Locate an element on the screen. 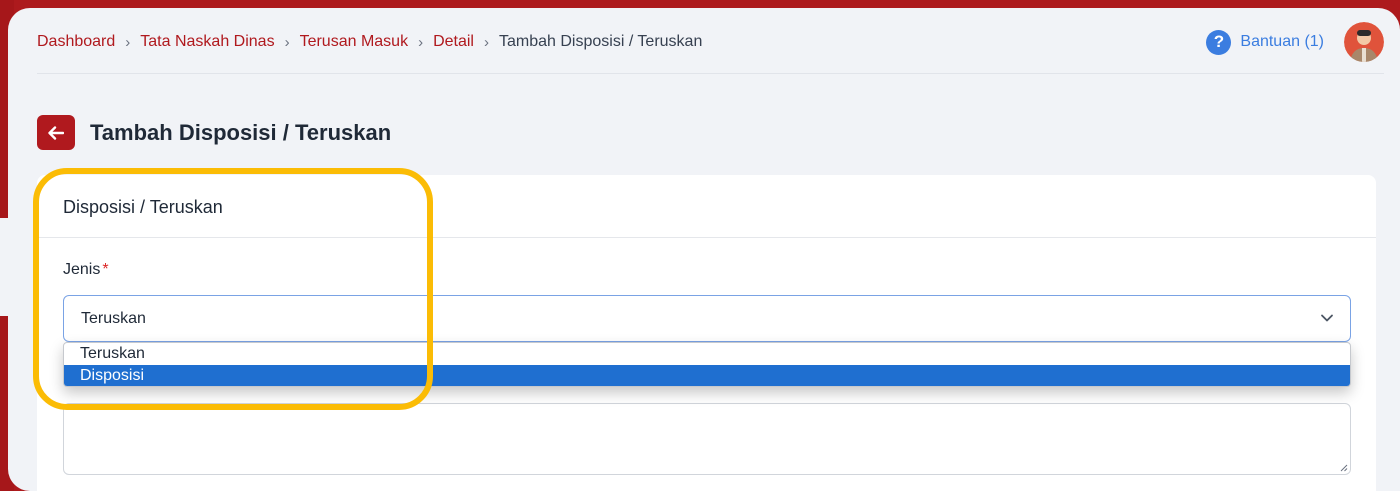 Image resolution: width=1400 pixels, height=491 pixels. jenis-dropdown-list: Teruskan Disposisi is located at coordinates (707, 364).